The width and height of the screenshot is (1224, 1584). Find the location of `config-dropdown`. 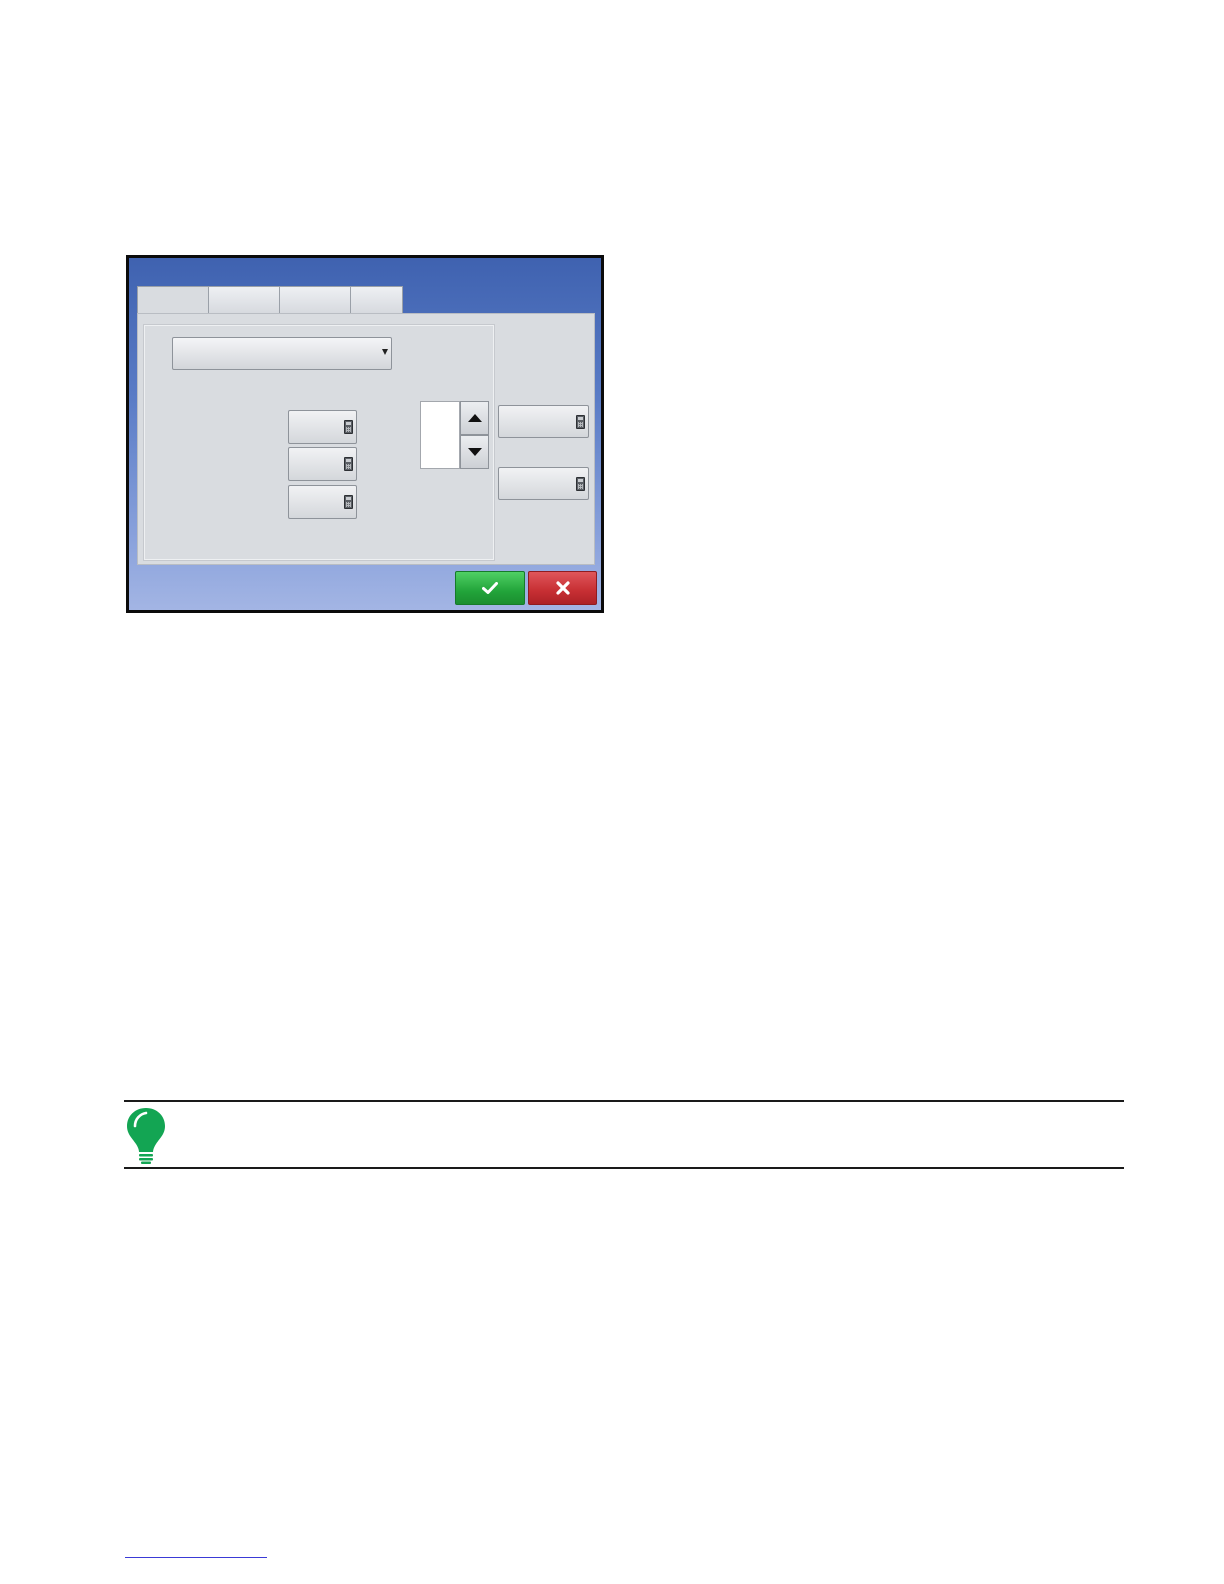

config-dropdown is located at coordinates (282, 353).